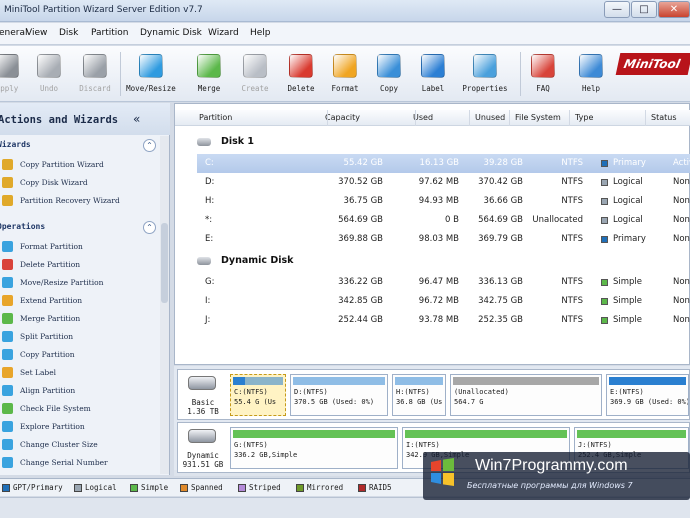 This screenshot has height=518, width=690. What do you see at coordinates (503, 163) in the screenshot?
I see `unused-cell: 39.28 GB` at bounding box center [503, 163].